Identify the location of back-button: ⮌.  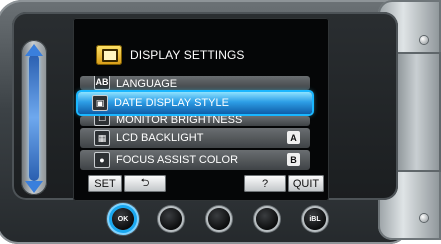
(145, 183).